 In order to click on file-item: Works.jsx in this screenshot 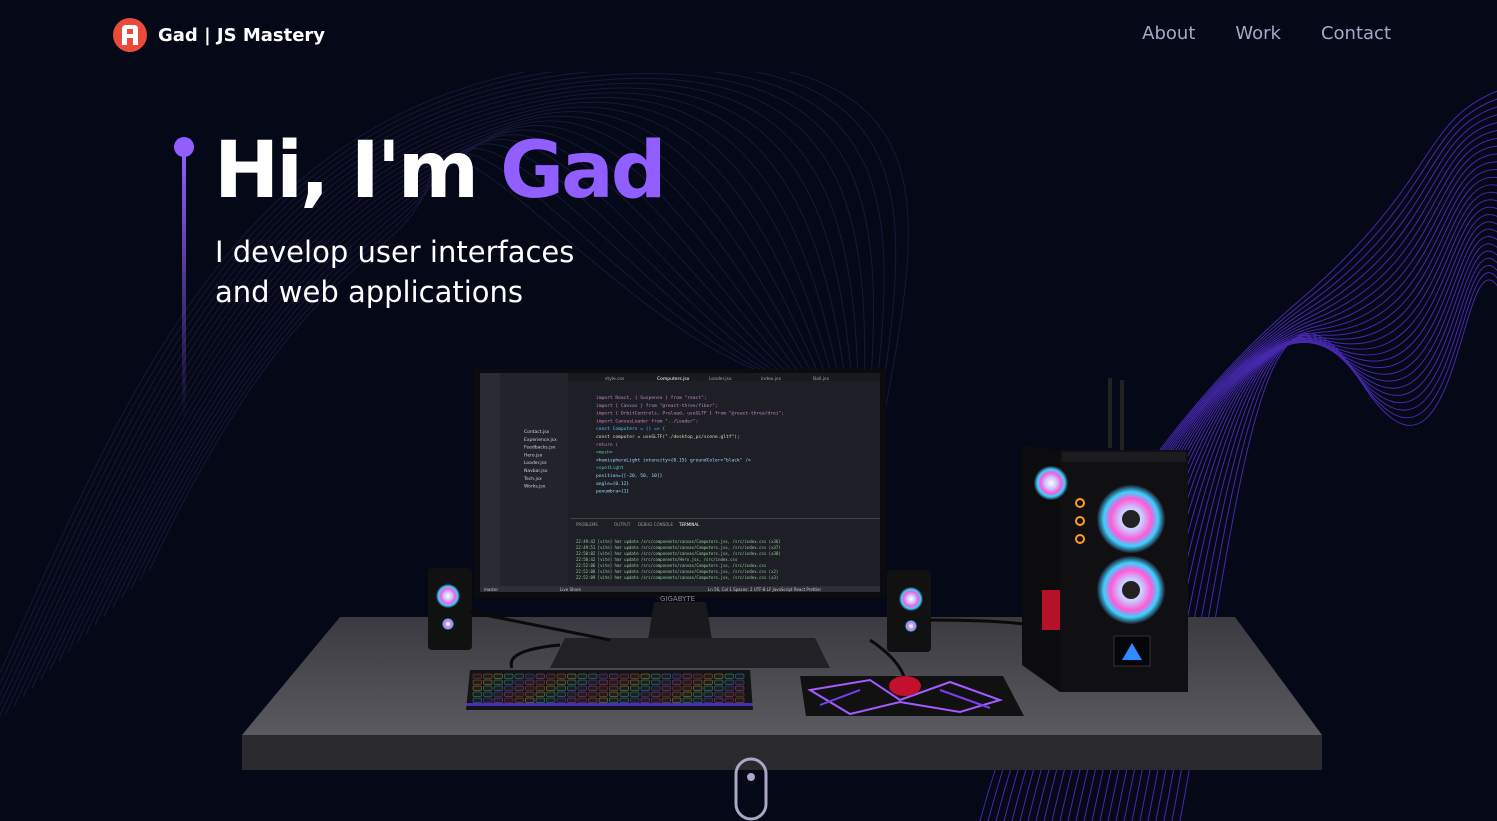, I will do `click(535, 487)`.